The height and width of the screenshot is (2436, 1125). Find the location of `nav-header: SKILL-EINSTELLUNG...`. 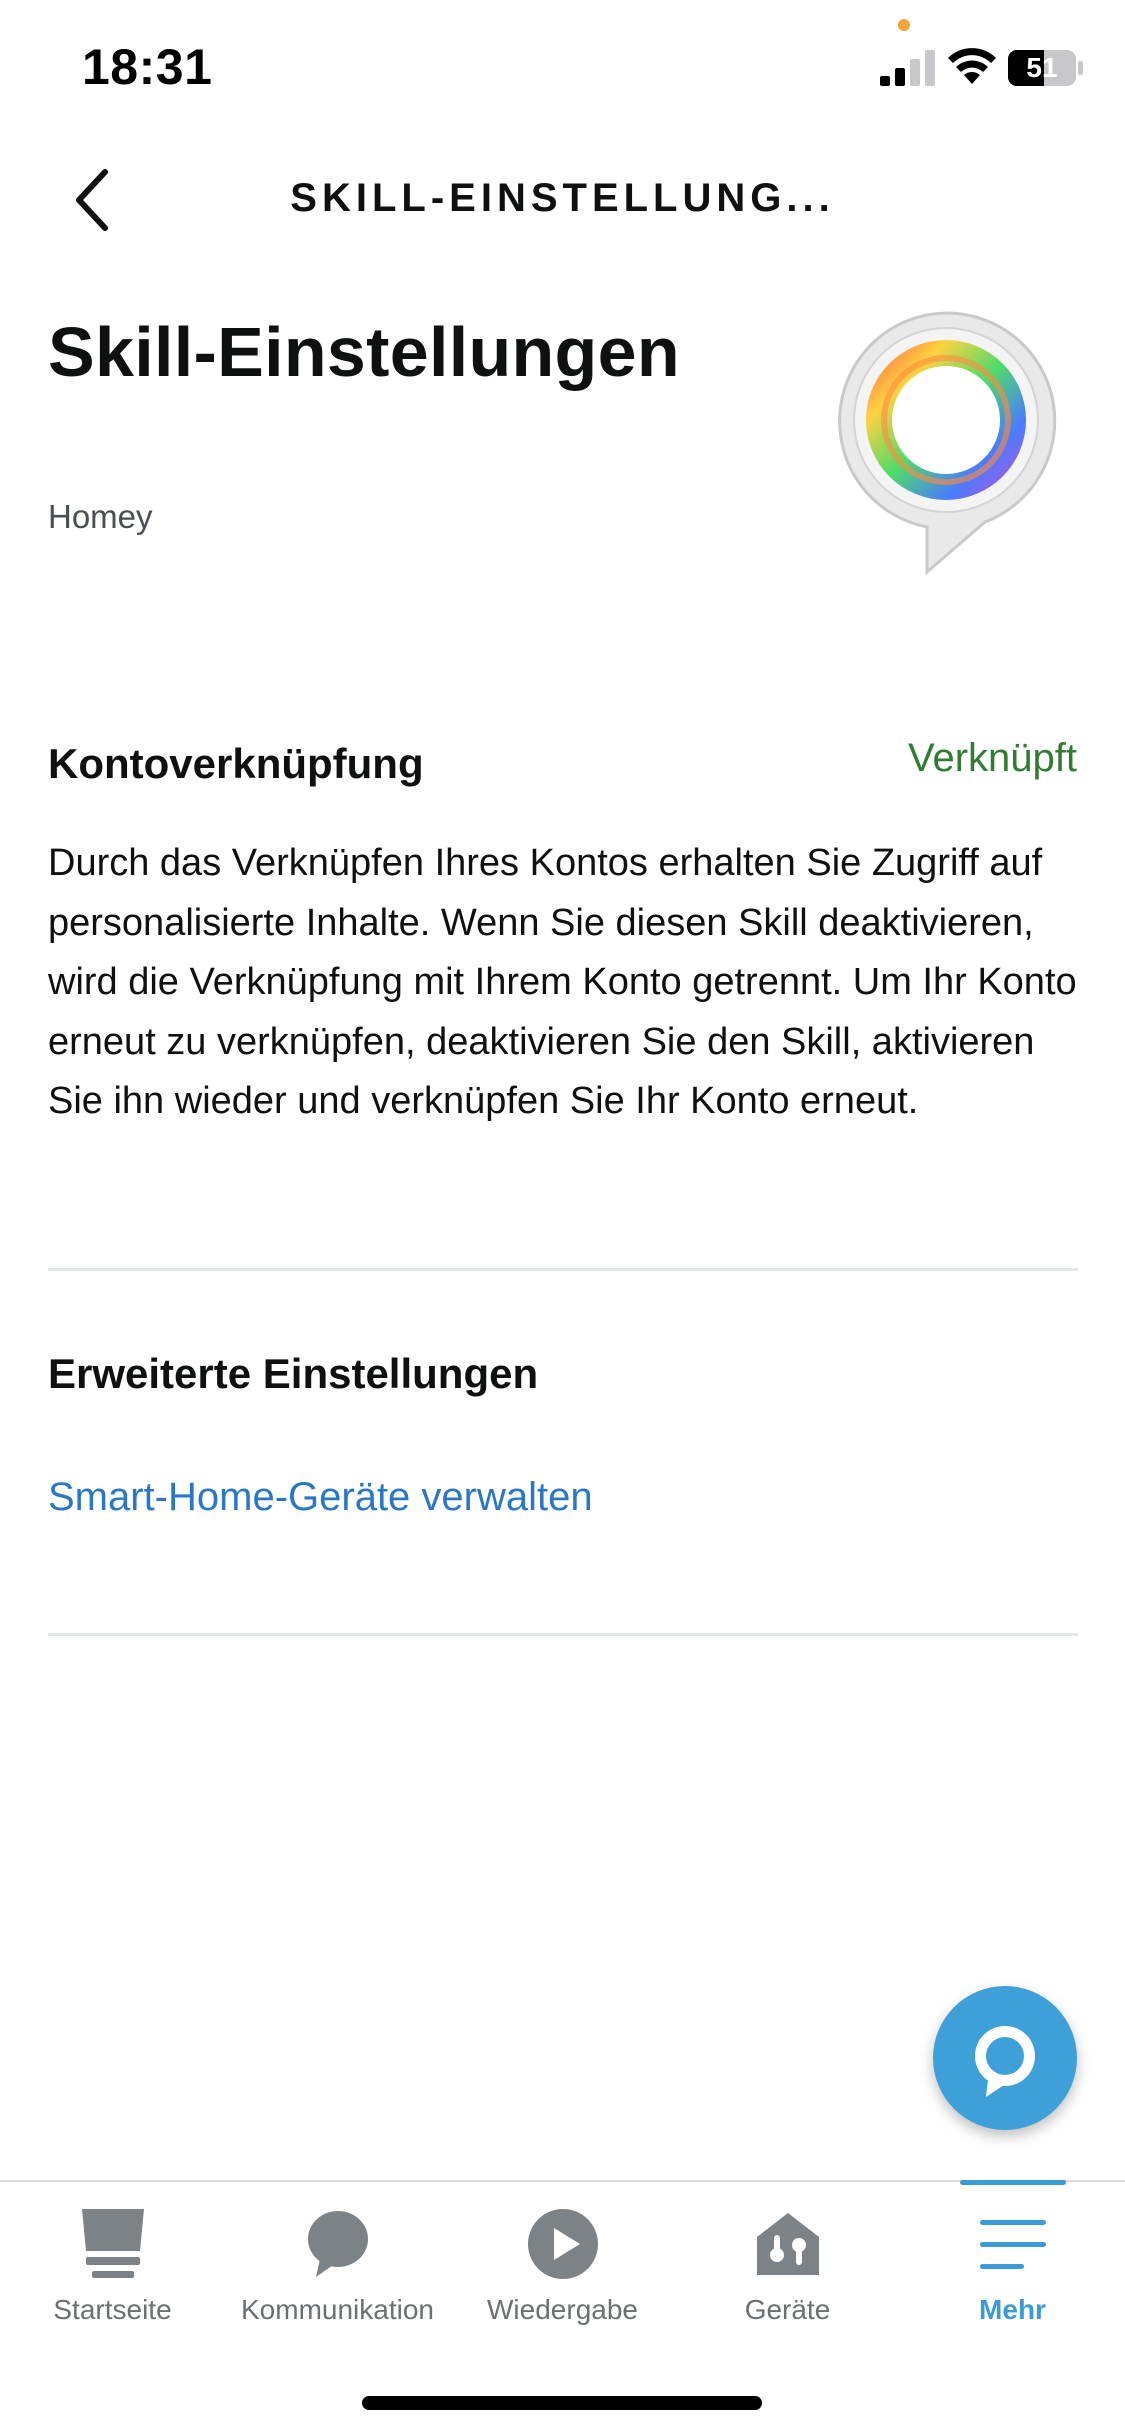

nav-header: SKILL-EINSTELLUNG... is located at coordinates (562, 200).